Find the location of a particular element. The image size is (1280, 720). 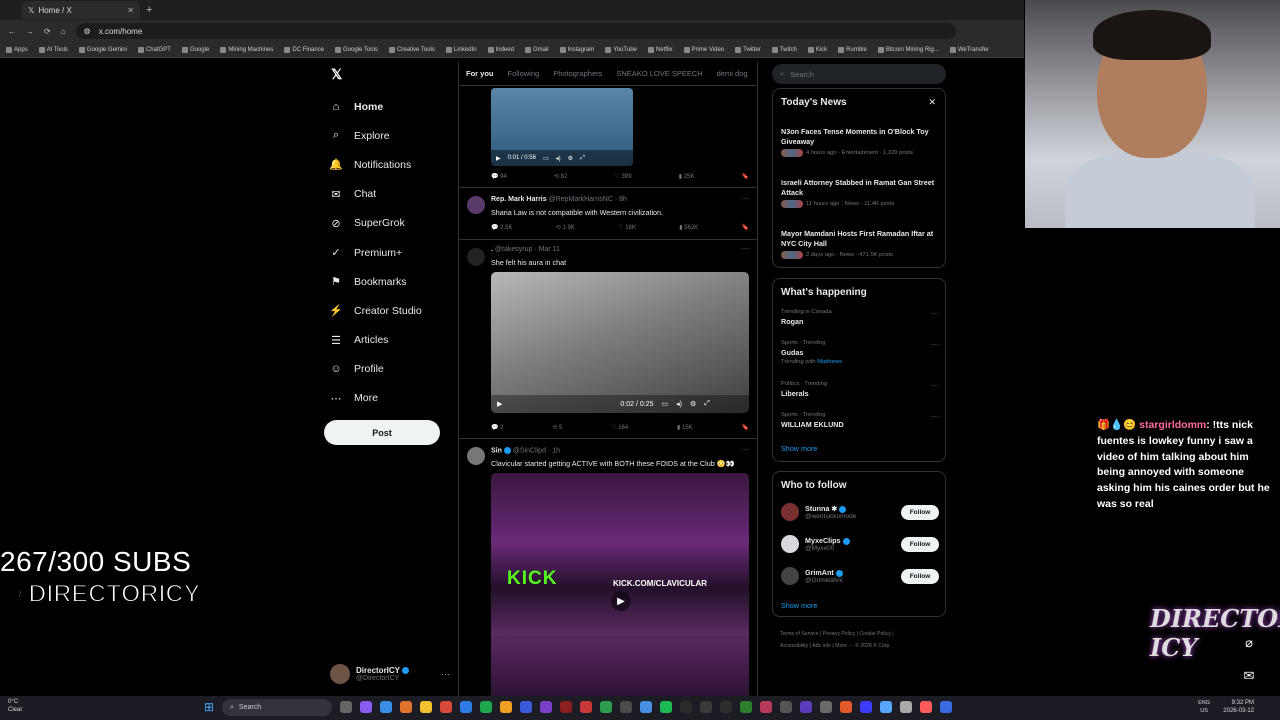

language-indicator: ENG US is located at coordinates (1204, 707).